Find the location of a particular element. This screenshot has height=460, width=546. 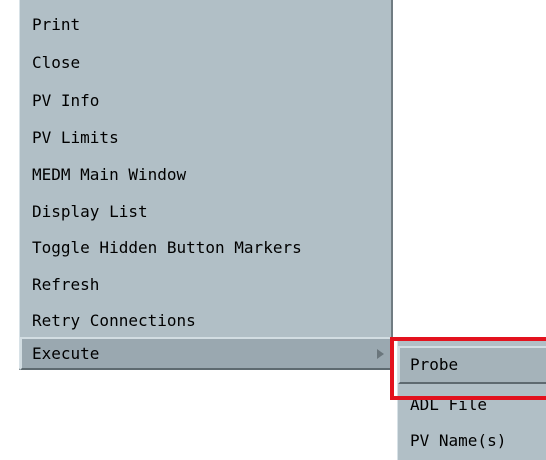

menu-item-label: Close is located at coordinates (56, 62).